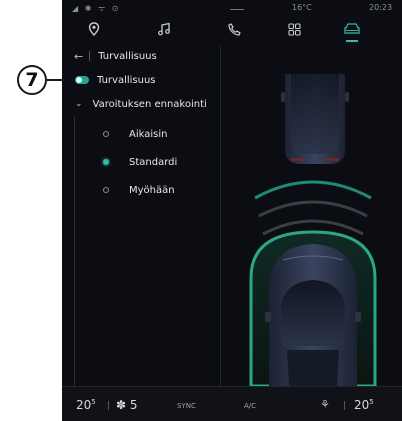 This screenshot has width=402, height=421. I want to click on climate-divider, so click(108, 405).